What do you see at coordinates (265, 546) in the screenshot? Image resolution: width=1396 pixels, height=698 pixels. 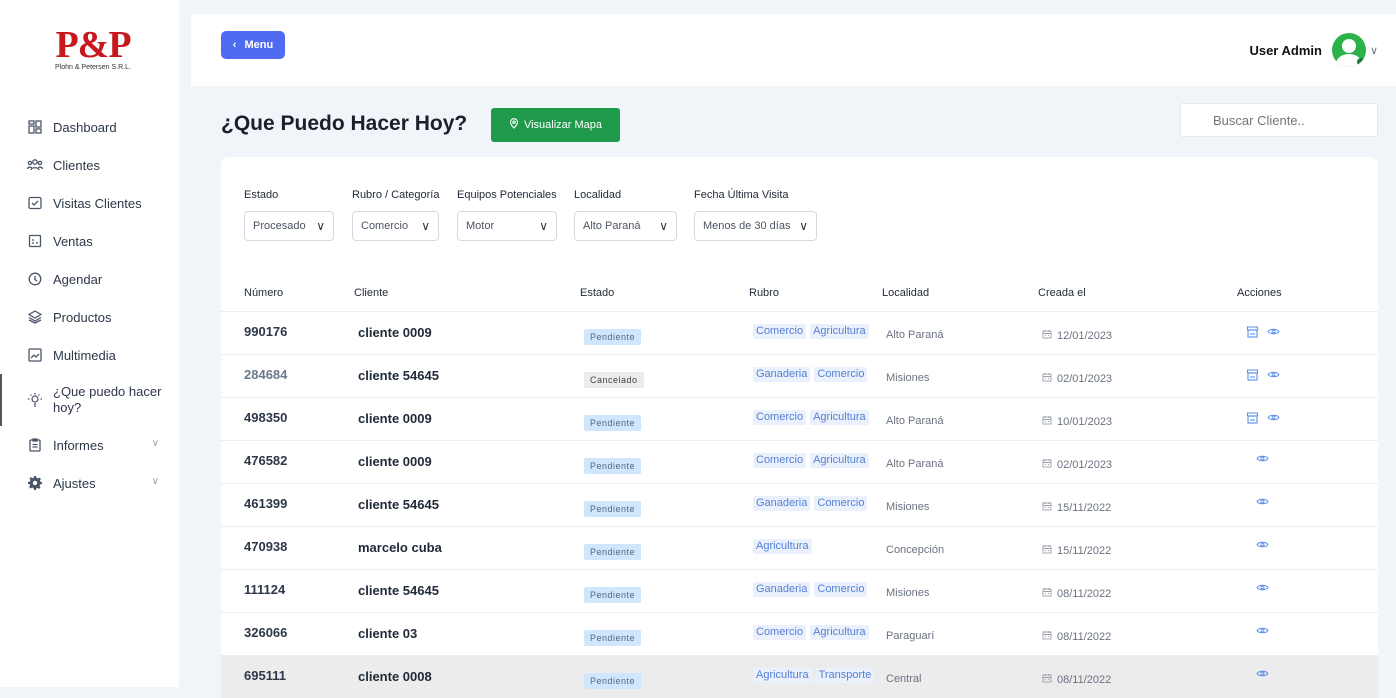 I see `row-numero: 470938` at bounding box center [265, 546].